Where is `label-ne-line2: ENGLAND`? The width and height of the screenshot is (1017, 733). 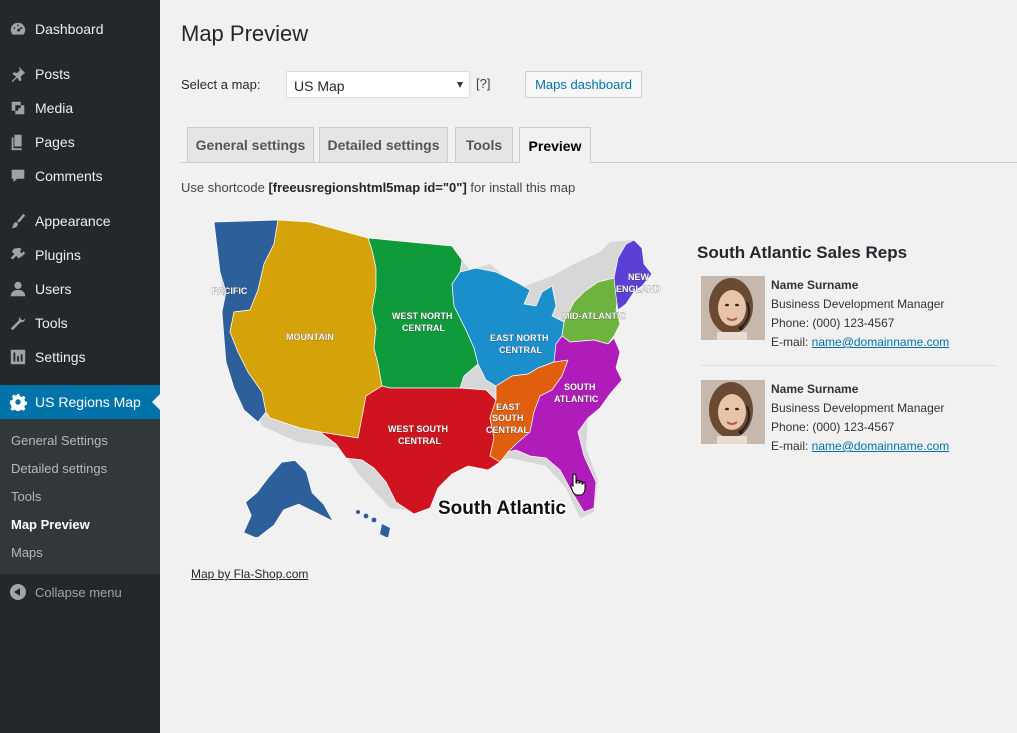
label-ne-line2: ENGLAND is located at coordinates (638, 289).